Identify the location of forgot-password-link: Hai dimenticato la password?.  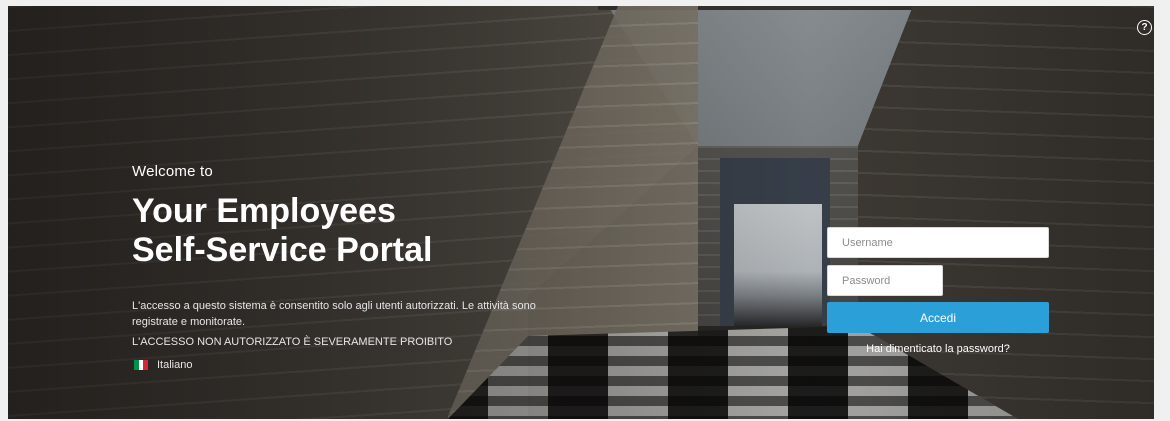
(938, 349).